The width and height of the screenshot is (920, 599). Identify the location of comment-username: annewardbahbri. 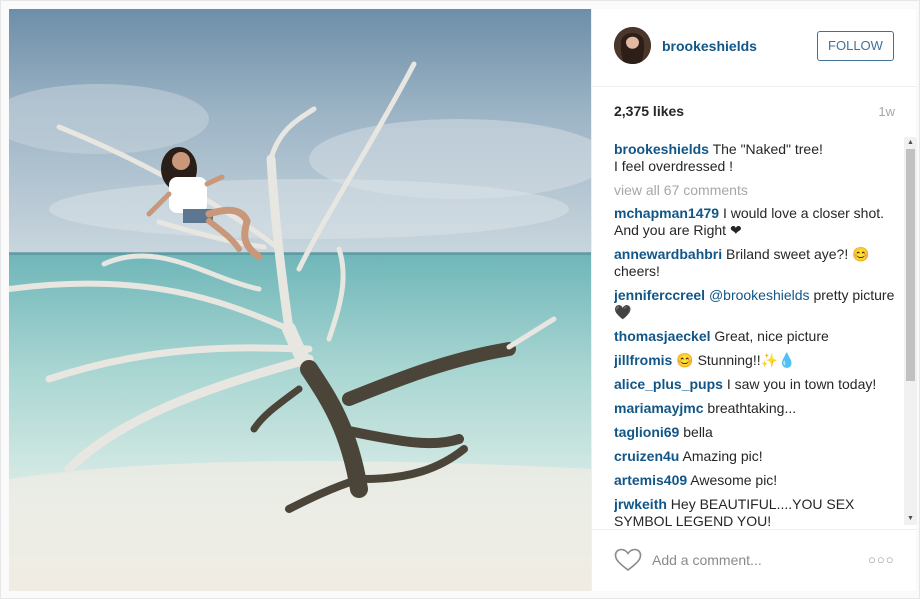
(668, 254).